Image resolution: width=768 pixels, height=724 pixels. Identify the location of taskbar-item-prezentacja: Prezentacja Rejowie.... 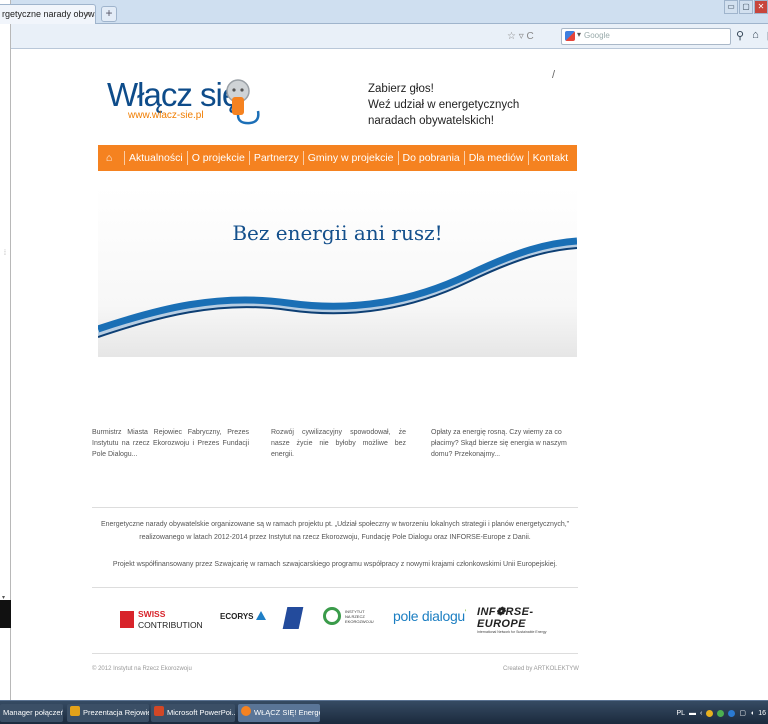
(108, 713).